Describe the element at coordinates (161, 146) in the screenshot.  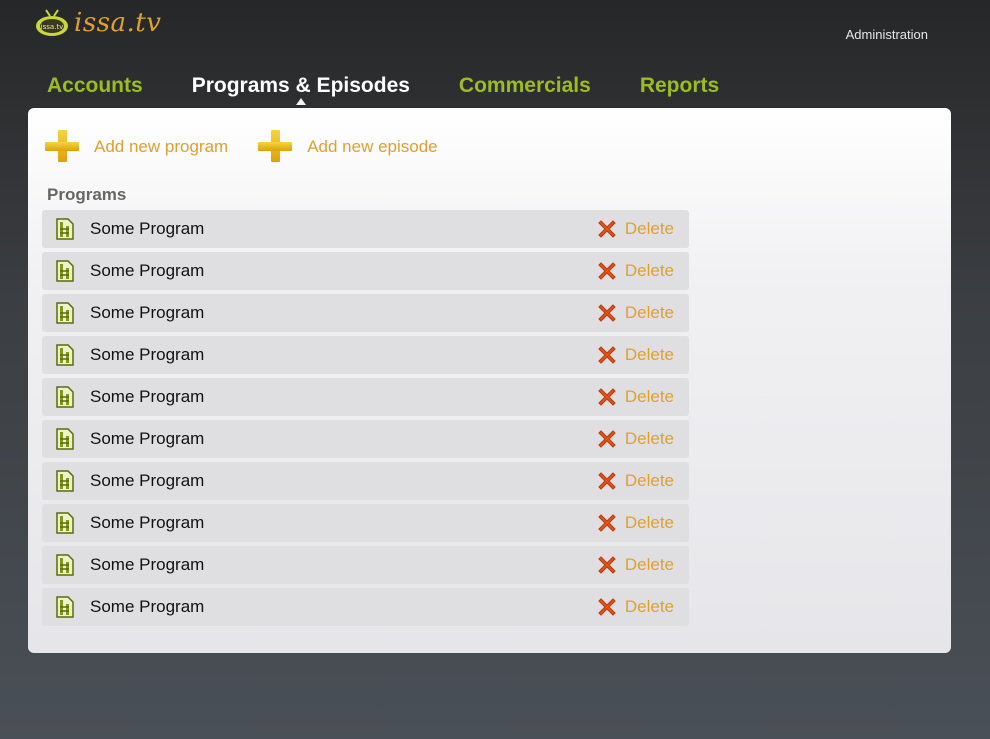
I see `add-program-label: Add new program` at that location.